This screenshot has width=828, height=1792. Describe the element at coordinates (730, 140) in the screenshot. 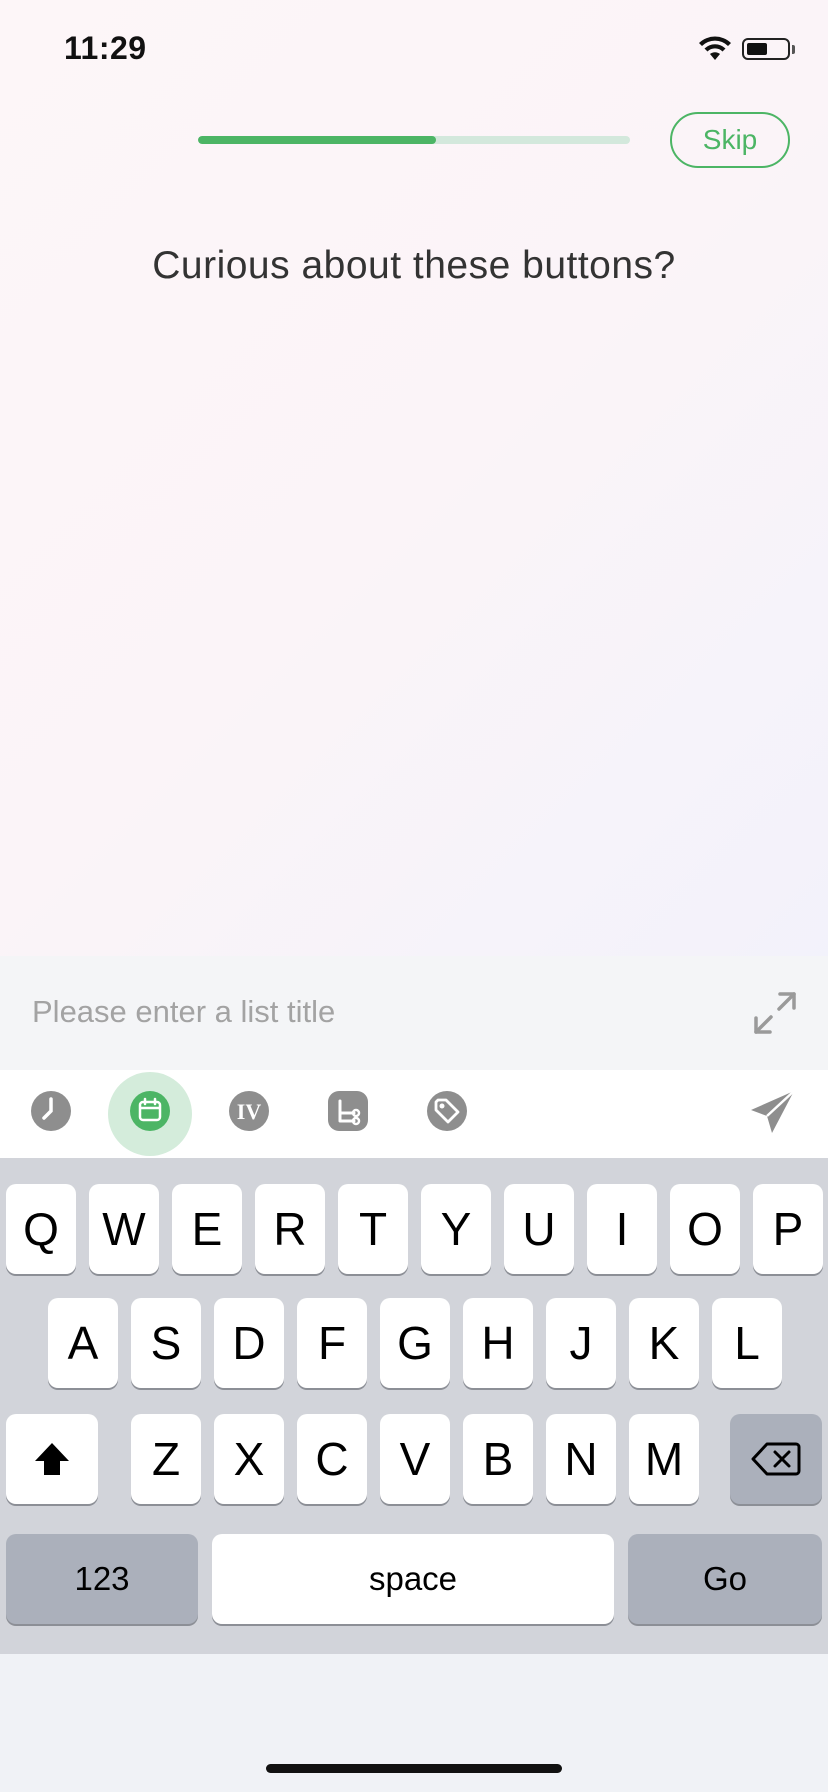

I see `skip-button: Skip` at that location.